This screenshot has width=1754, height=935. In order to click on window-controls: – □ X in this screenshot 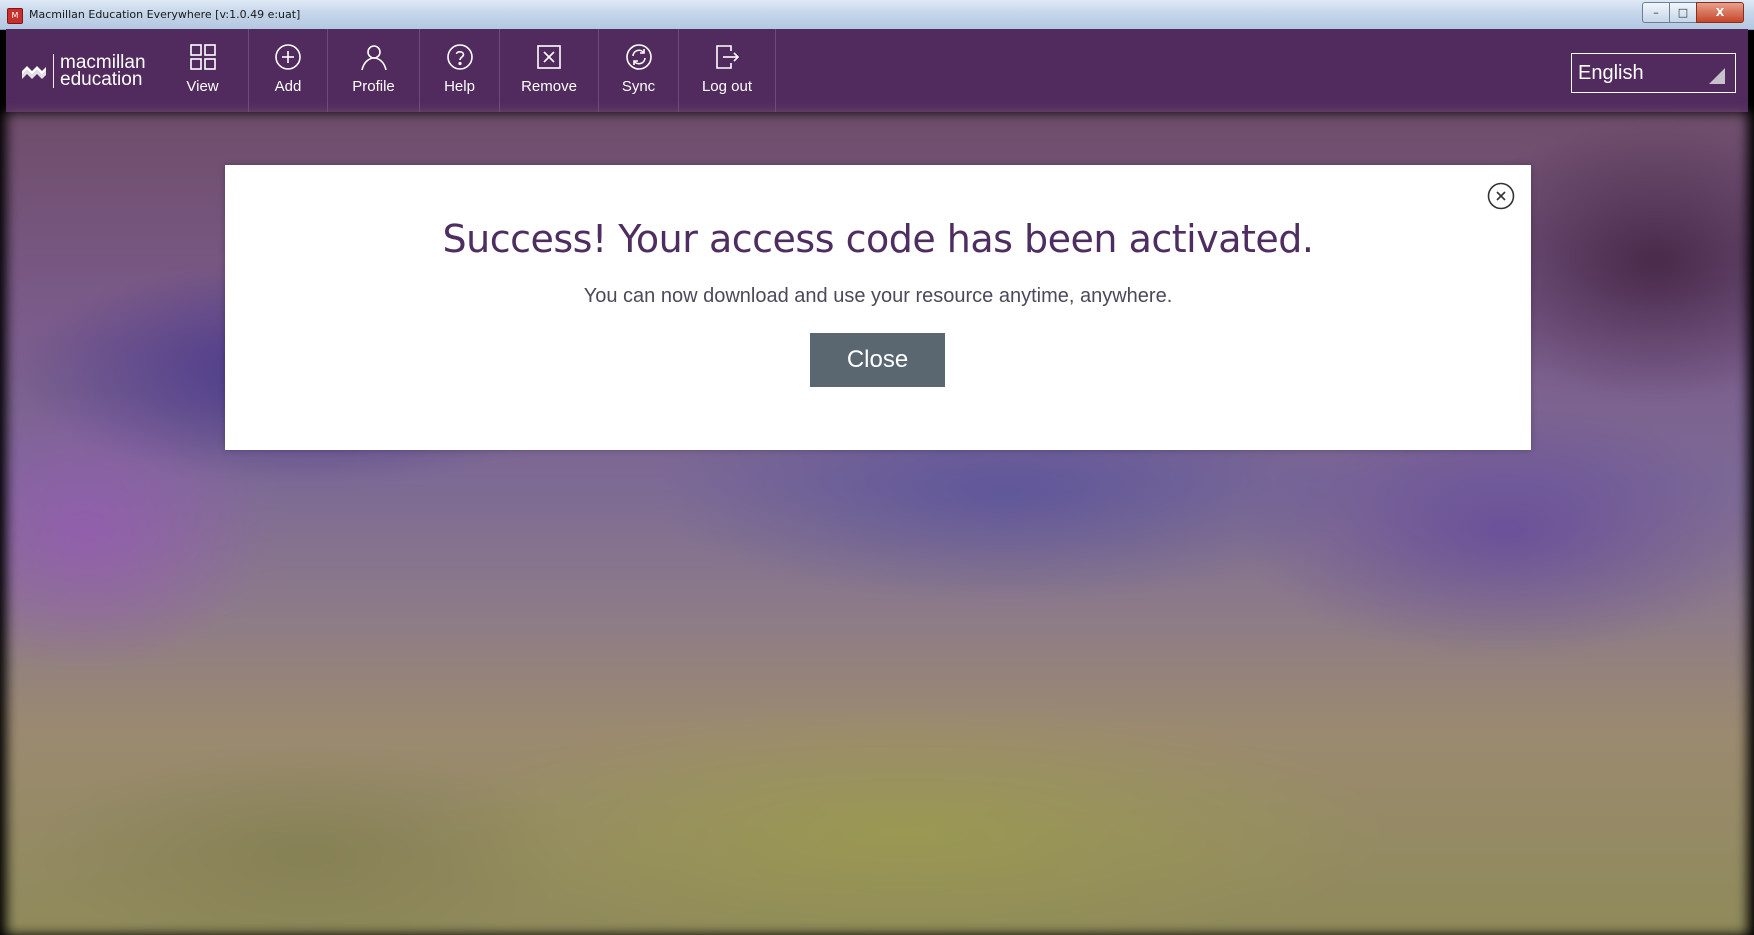, I will do `click(1693, 12)`.